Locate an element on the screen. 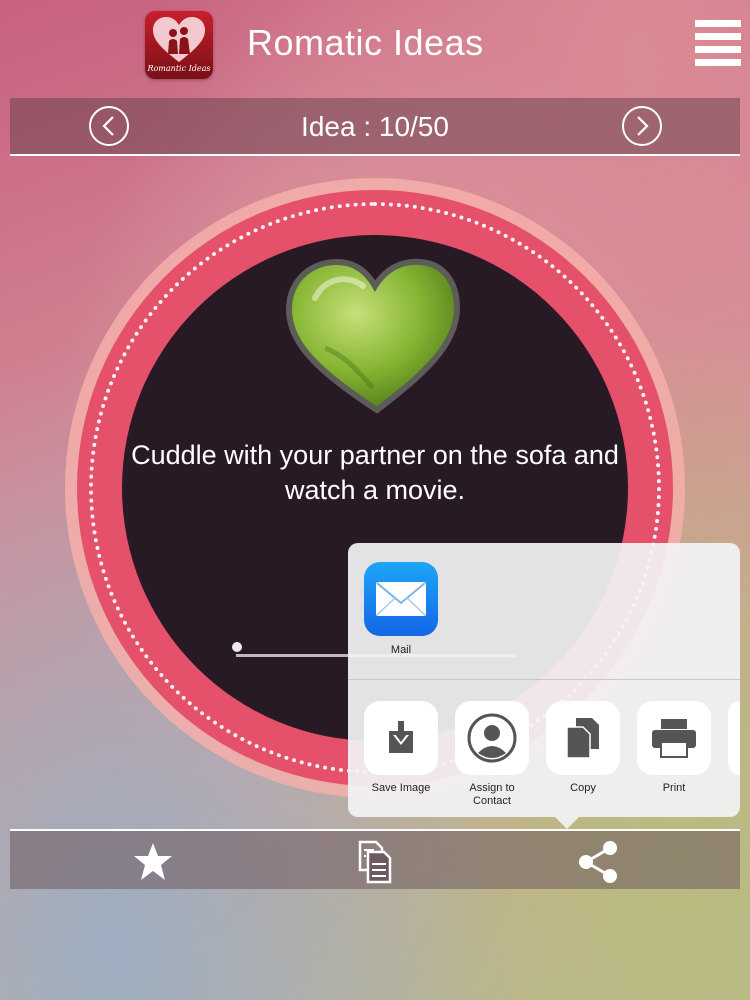 This screenshot has height=1000, width=750. chevron-right-icon is located at coordinates (643, 126).